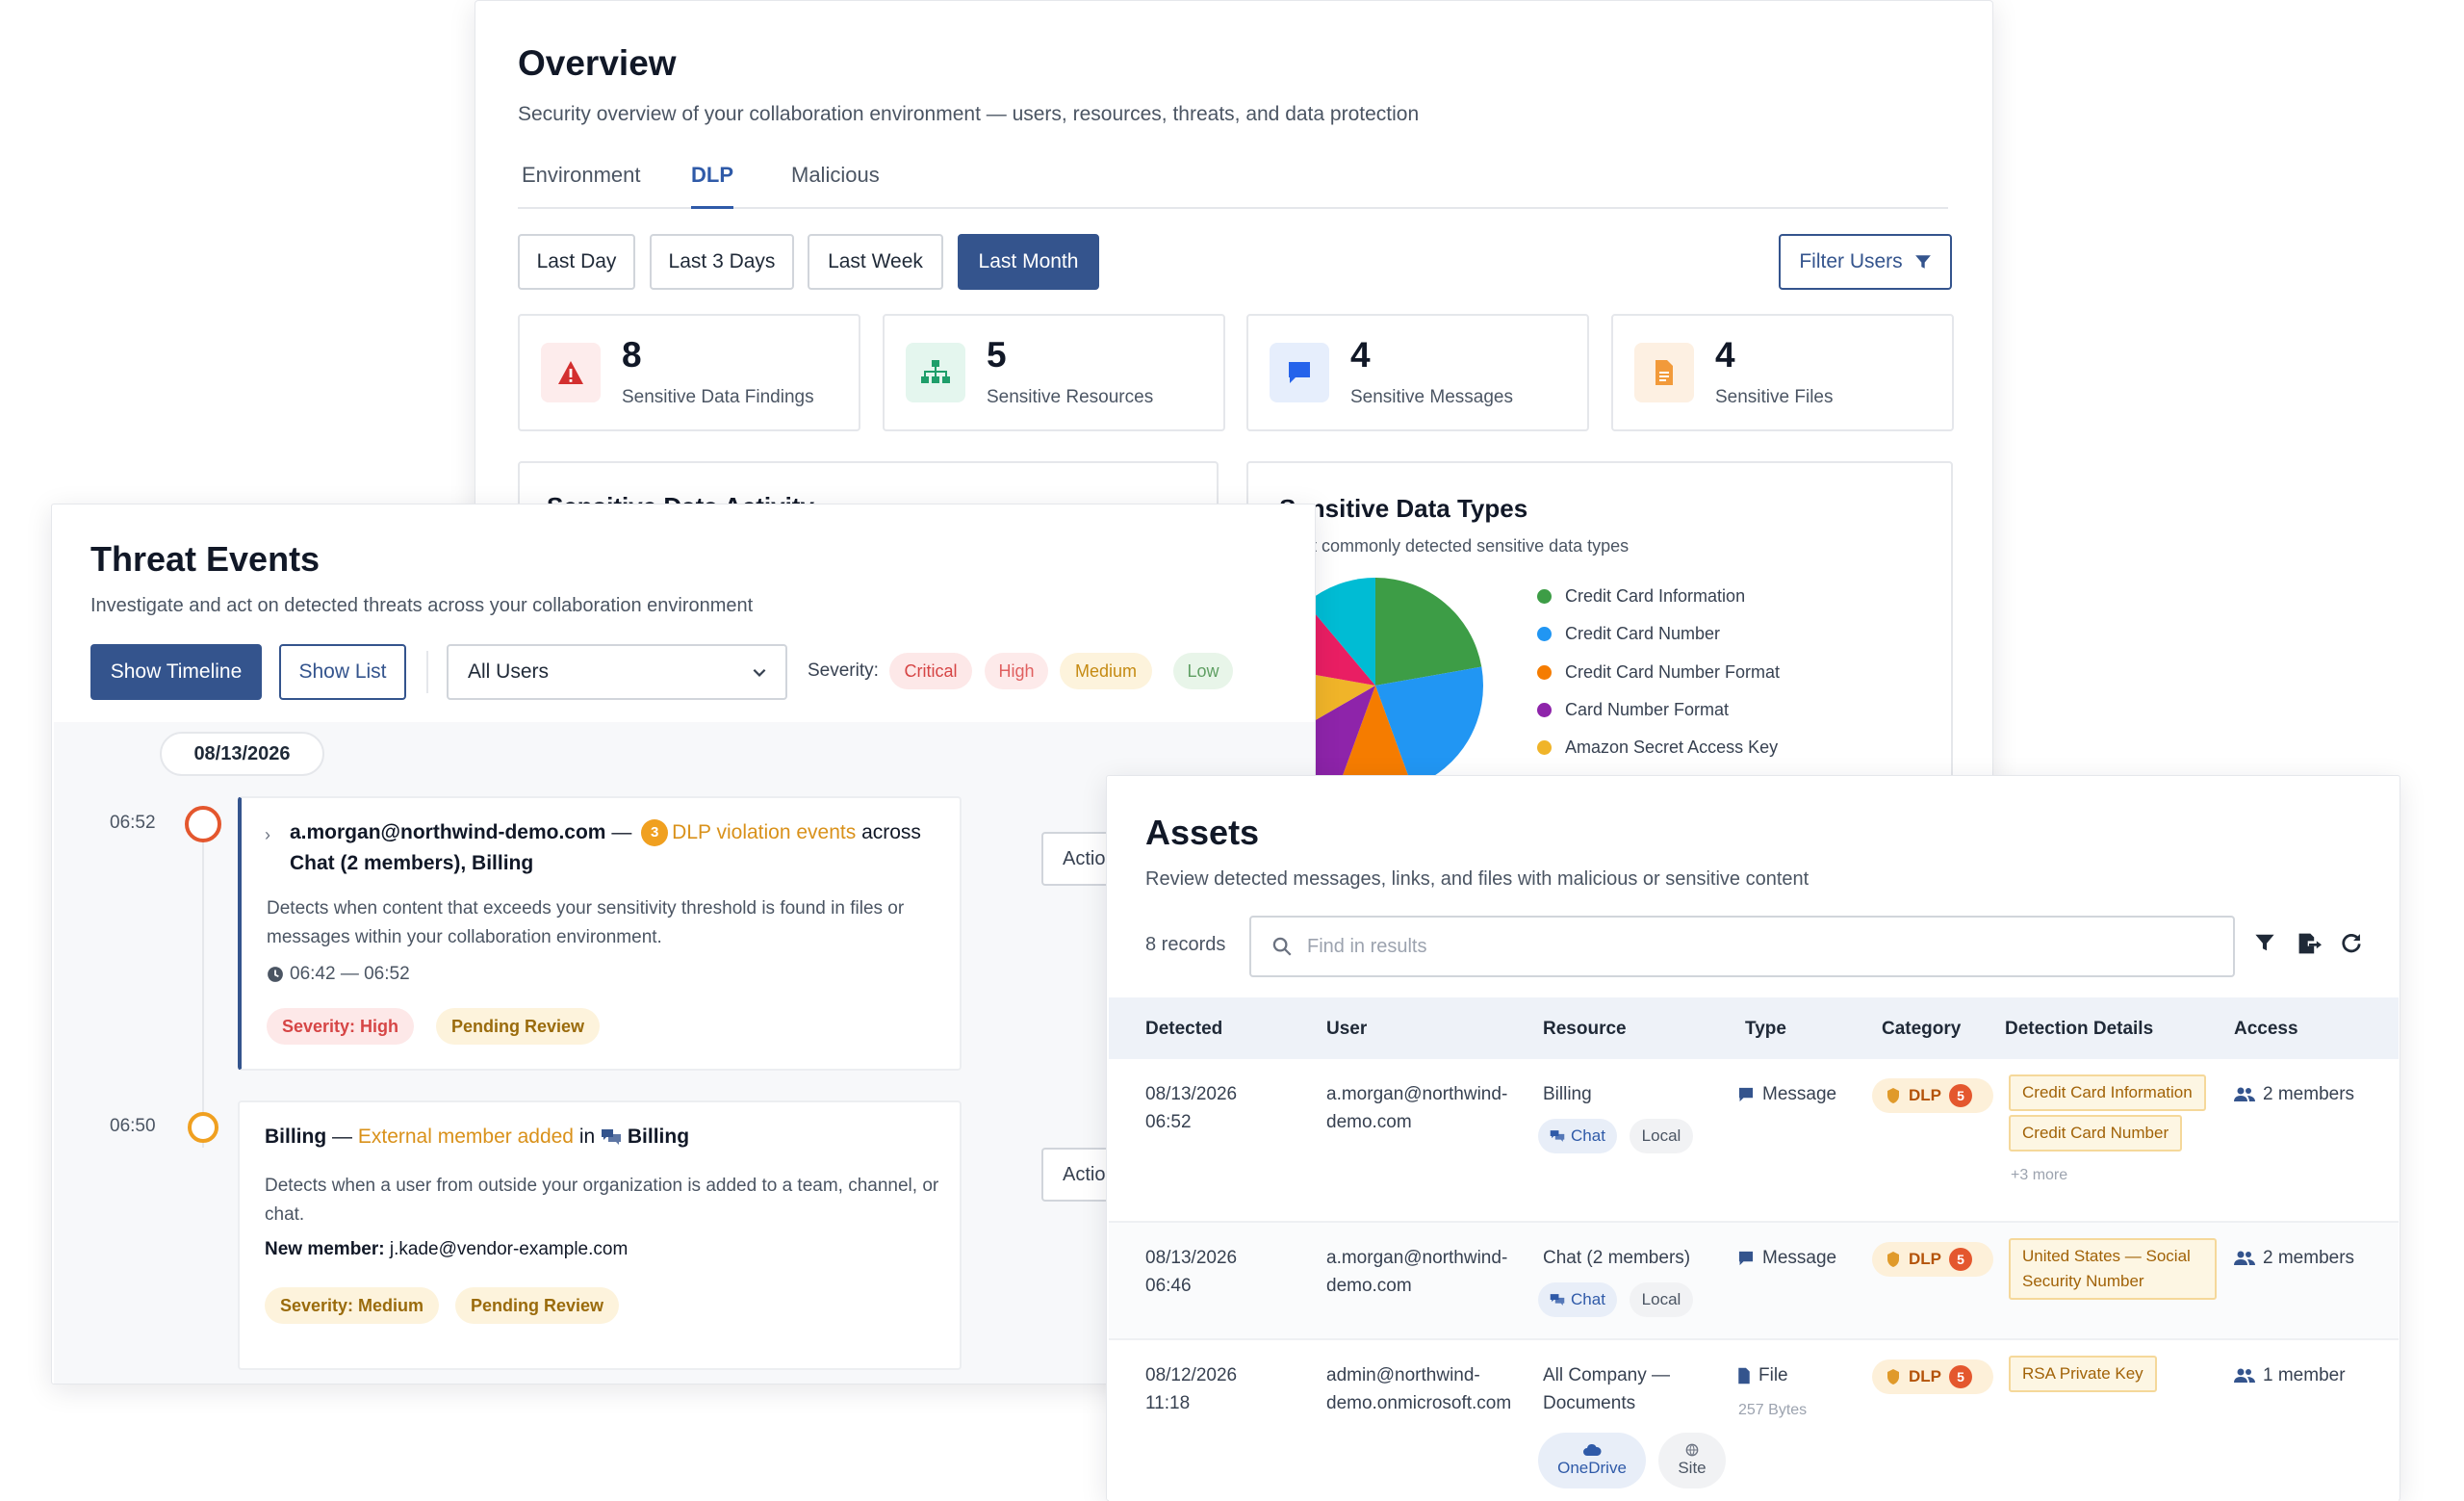 The image size is (2464, 1501). I want to click on user-cell: admin@northwind-demo.onmicrosoft.com, so click(1418, 1389).